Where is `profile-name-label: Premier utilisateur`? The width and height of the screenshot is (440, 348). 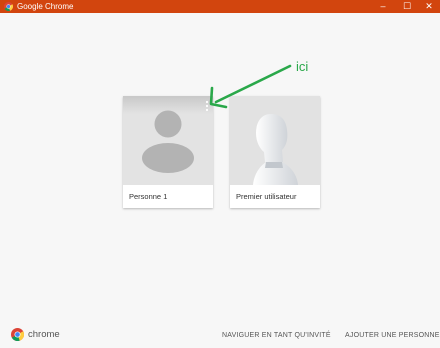
profile-name-label: Premier utilisateur is located at coordinates (266, 196).